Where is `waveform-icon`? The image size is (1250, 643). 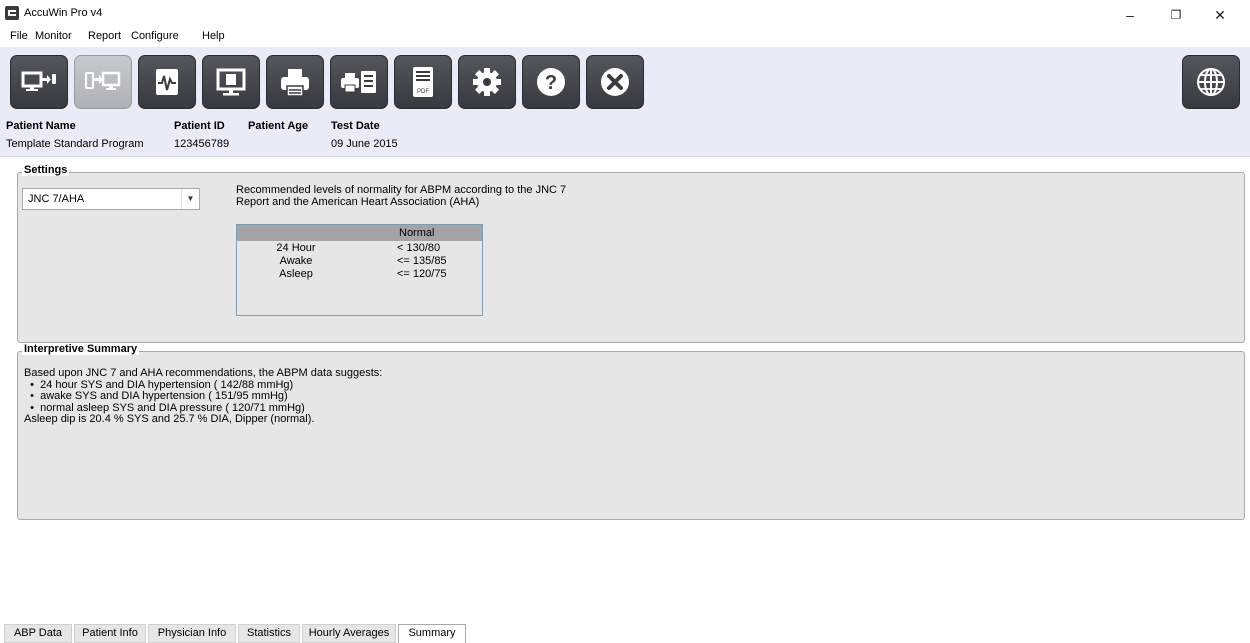
waveform-icon is located at coordinates (167, 82).